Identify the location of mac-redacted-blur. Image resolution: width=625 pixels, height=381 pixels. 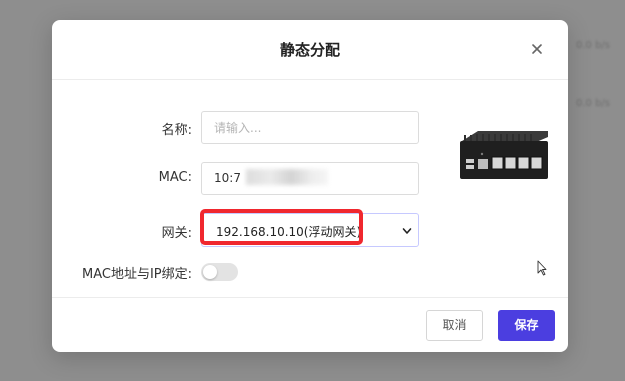
(287, 177).